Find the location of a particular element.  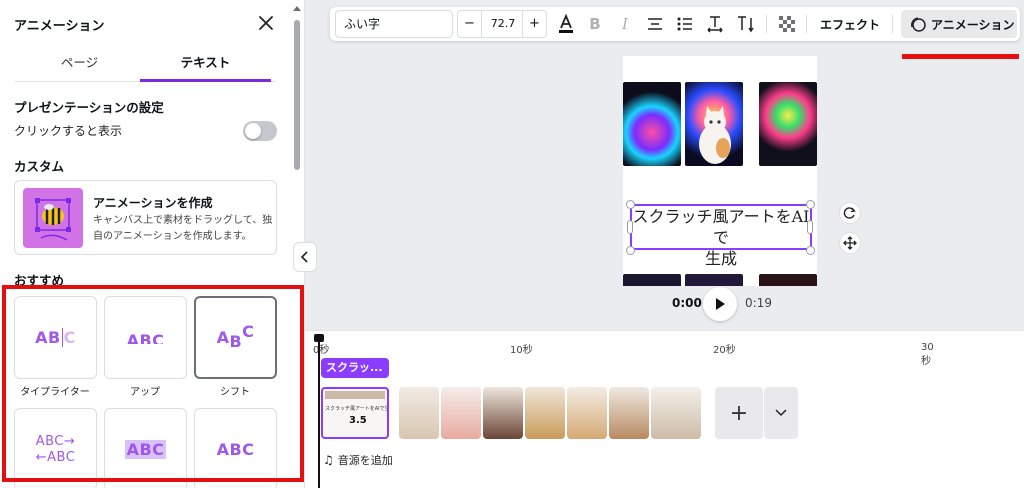

merge-preview: ABC→ ←ABC is located at coordinates (55, 449).